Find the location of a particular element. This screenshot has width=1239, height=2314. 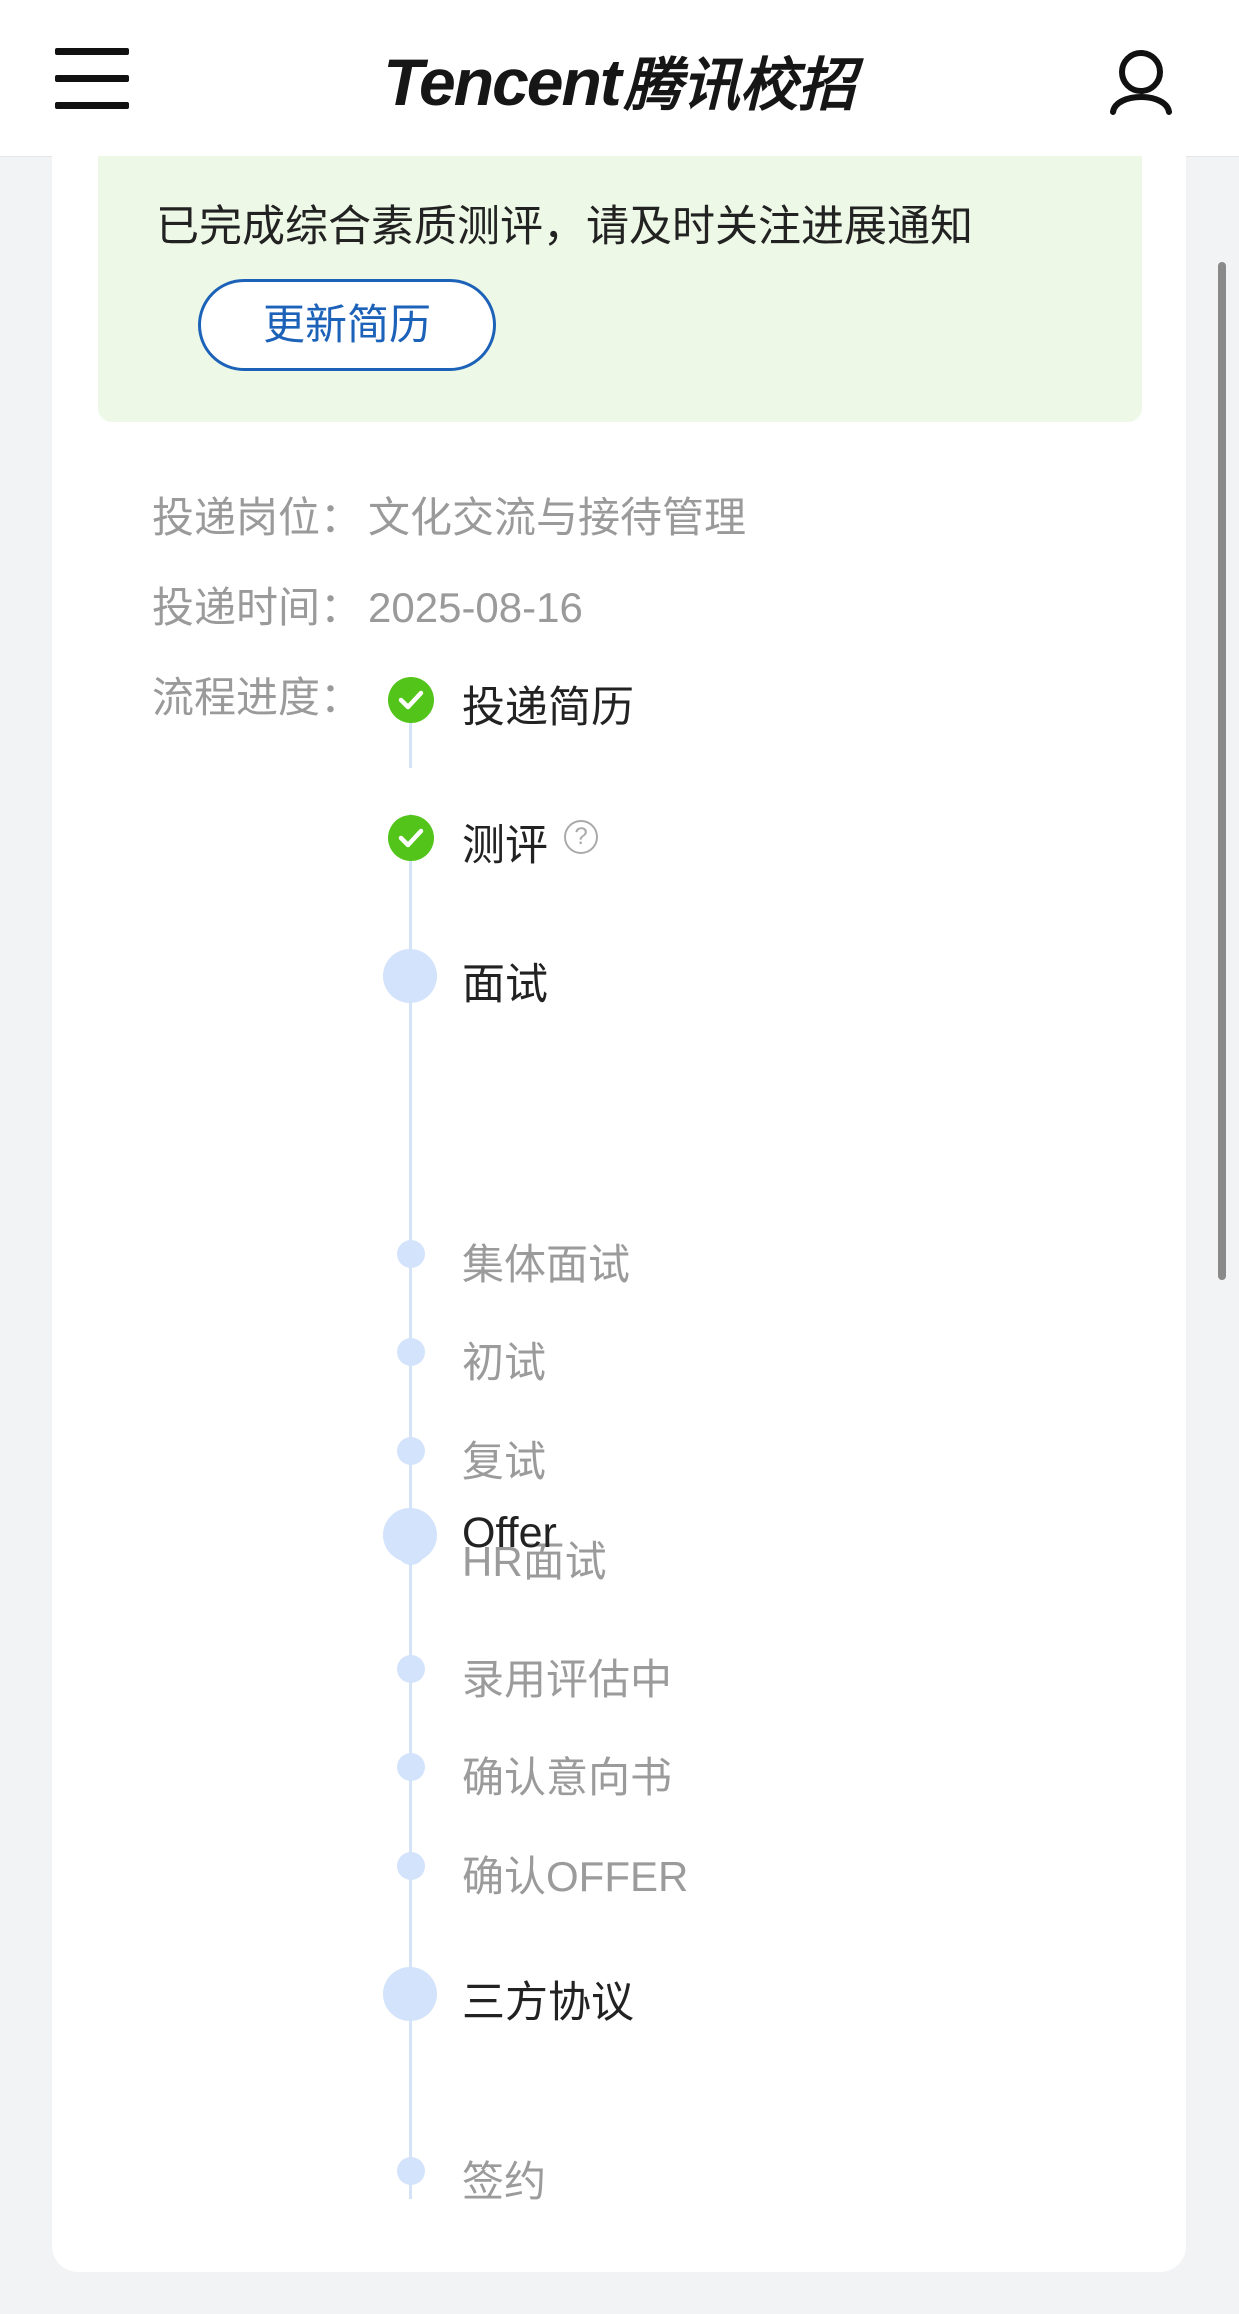

help-circle-icon: ? is located at coordinates (581, 837).